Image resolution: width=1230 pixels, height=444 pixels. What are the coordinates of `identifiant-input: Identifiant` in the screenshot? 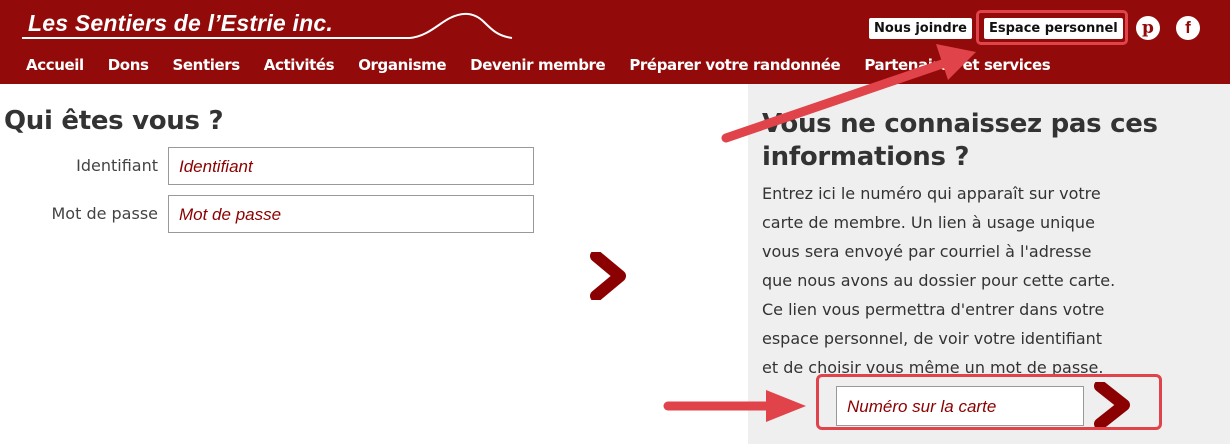 It's located at (351, 166).